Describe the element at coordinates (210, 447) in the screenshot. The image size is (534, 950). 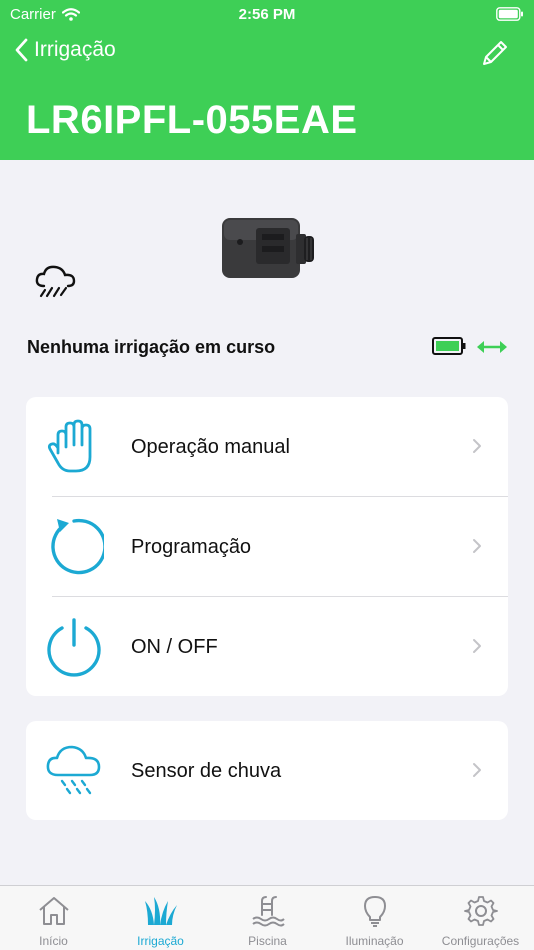
I see `menu-item-label: Operação manual` at that location.